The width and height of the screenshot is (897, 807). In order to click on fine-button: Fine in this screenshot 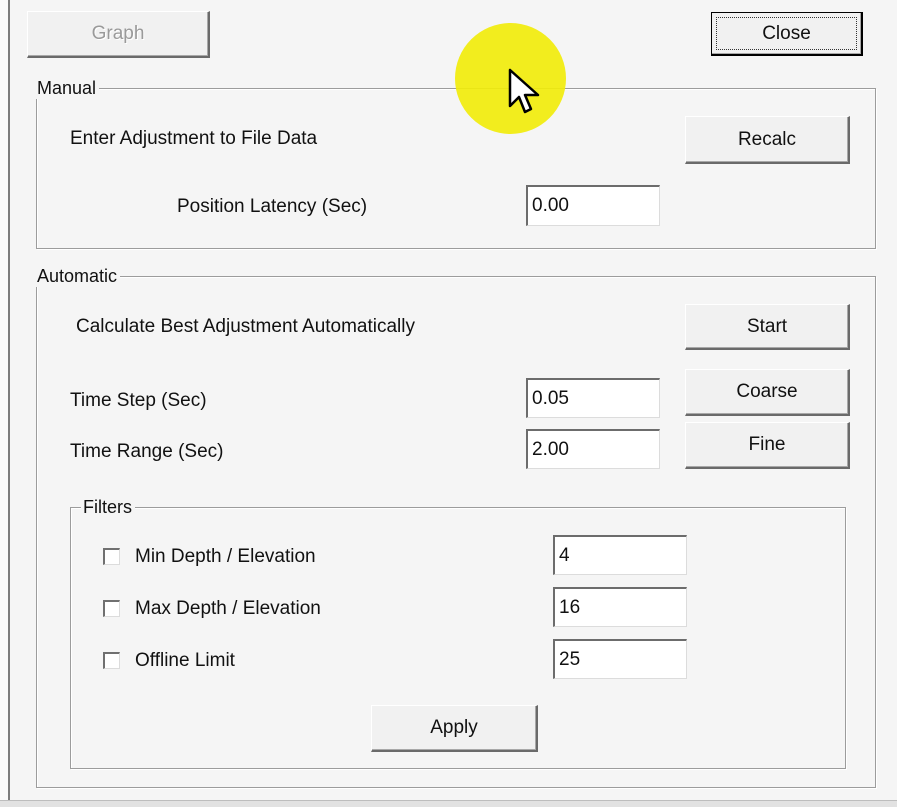, I will do `click(767, 445)`.